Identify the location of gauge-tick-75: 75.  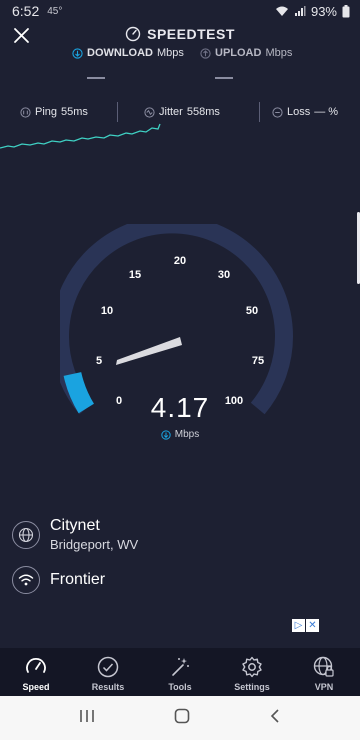
(258, 361).